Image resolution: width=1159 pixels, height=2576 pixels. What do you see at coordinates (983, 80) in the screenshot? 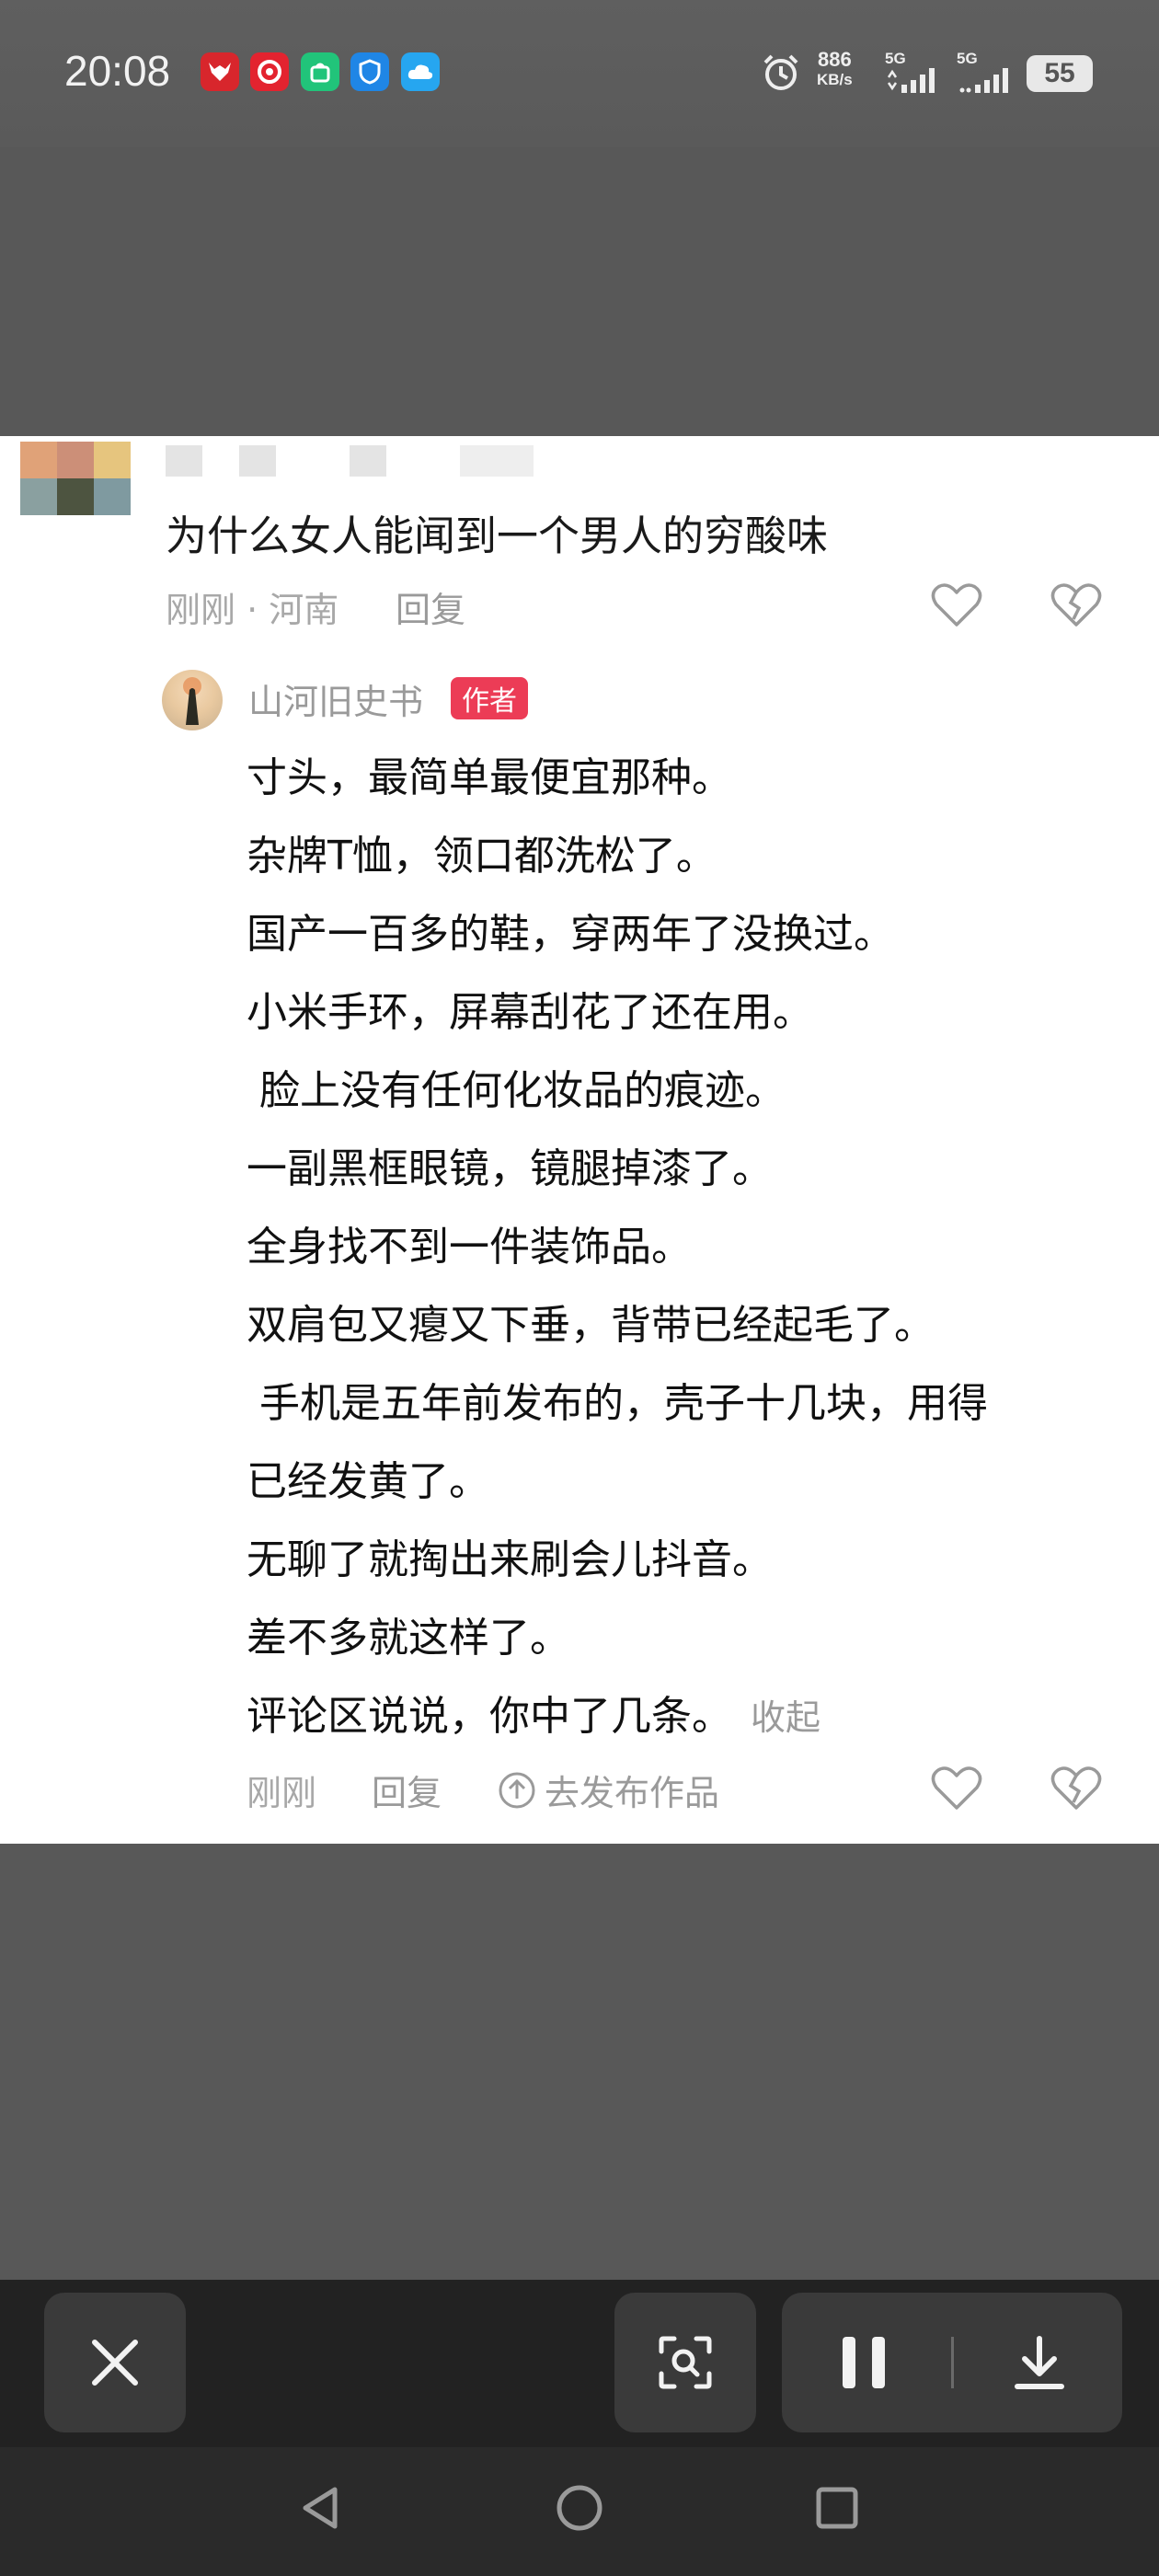
I see `signal-bars-2-icon` at bounding box center [983, 80].